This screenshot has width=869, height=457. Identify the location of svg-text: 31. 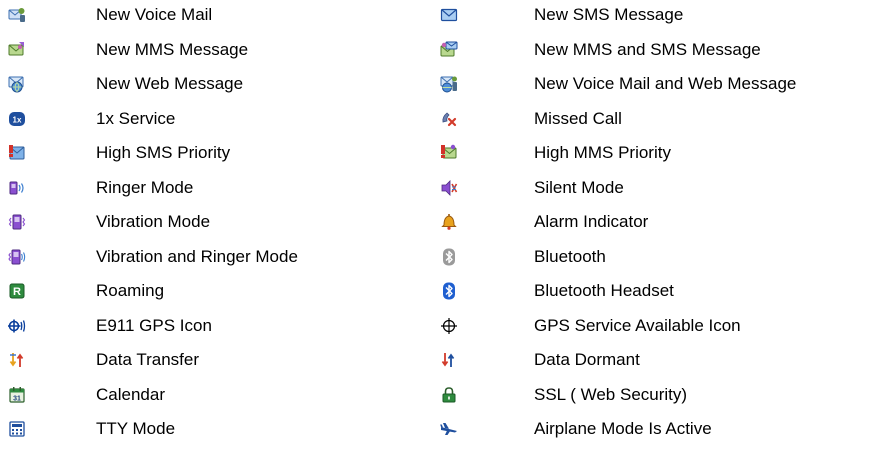
(17, 398).